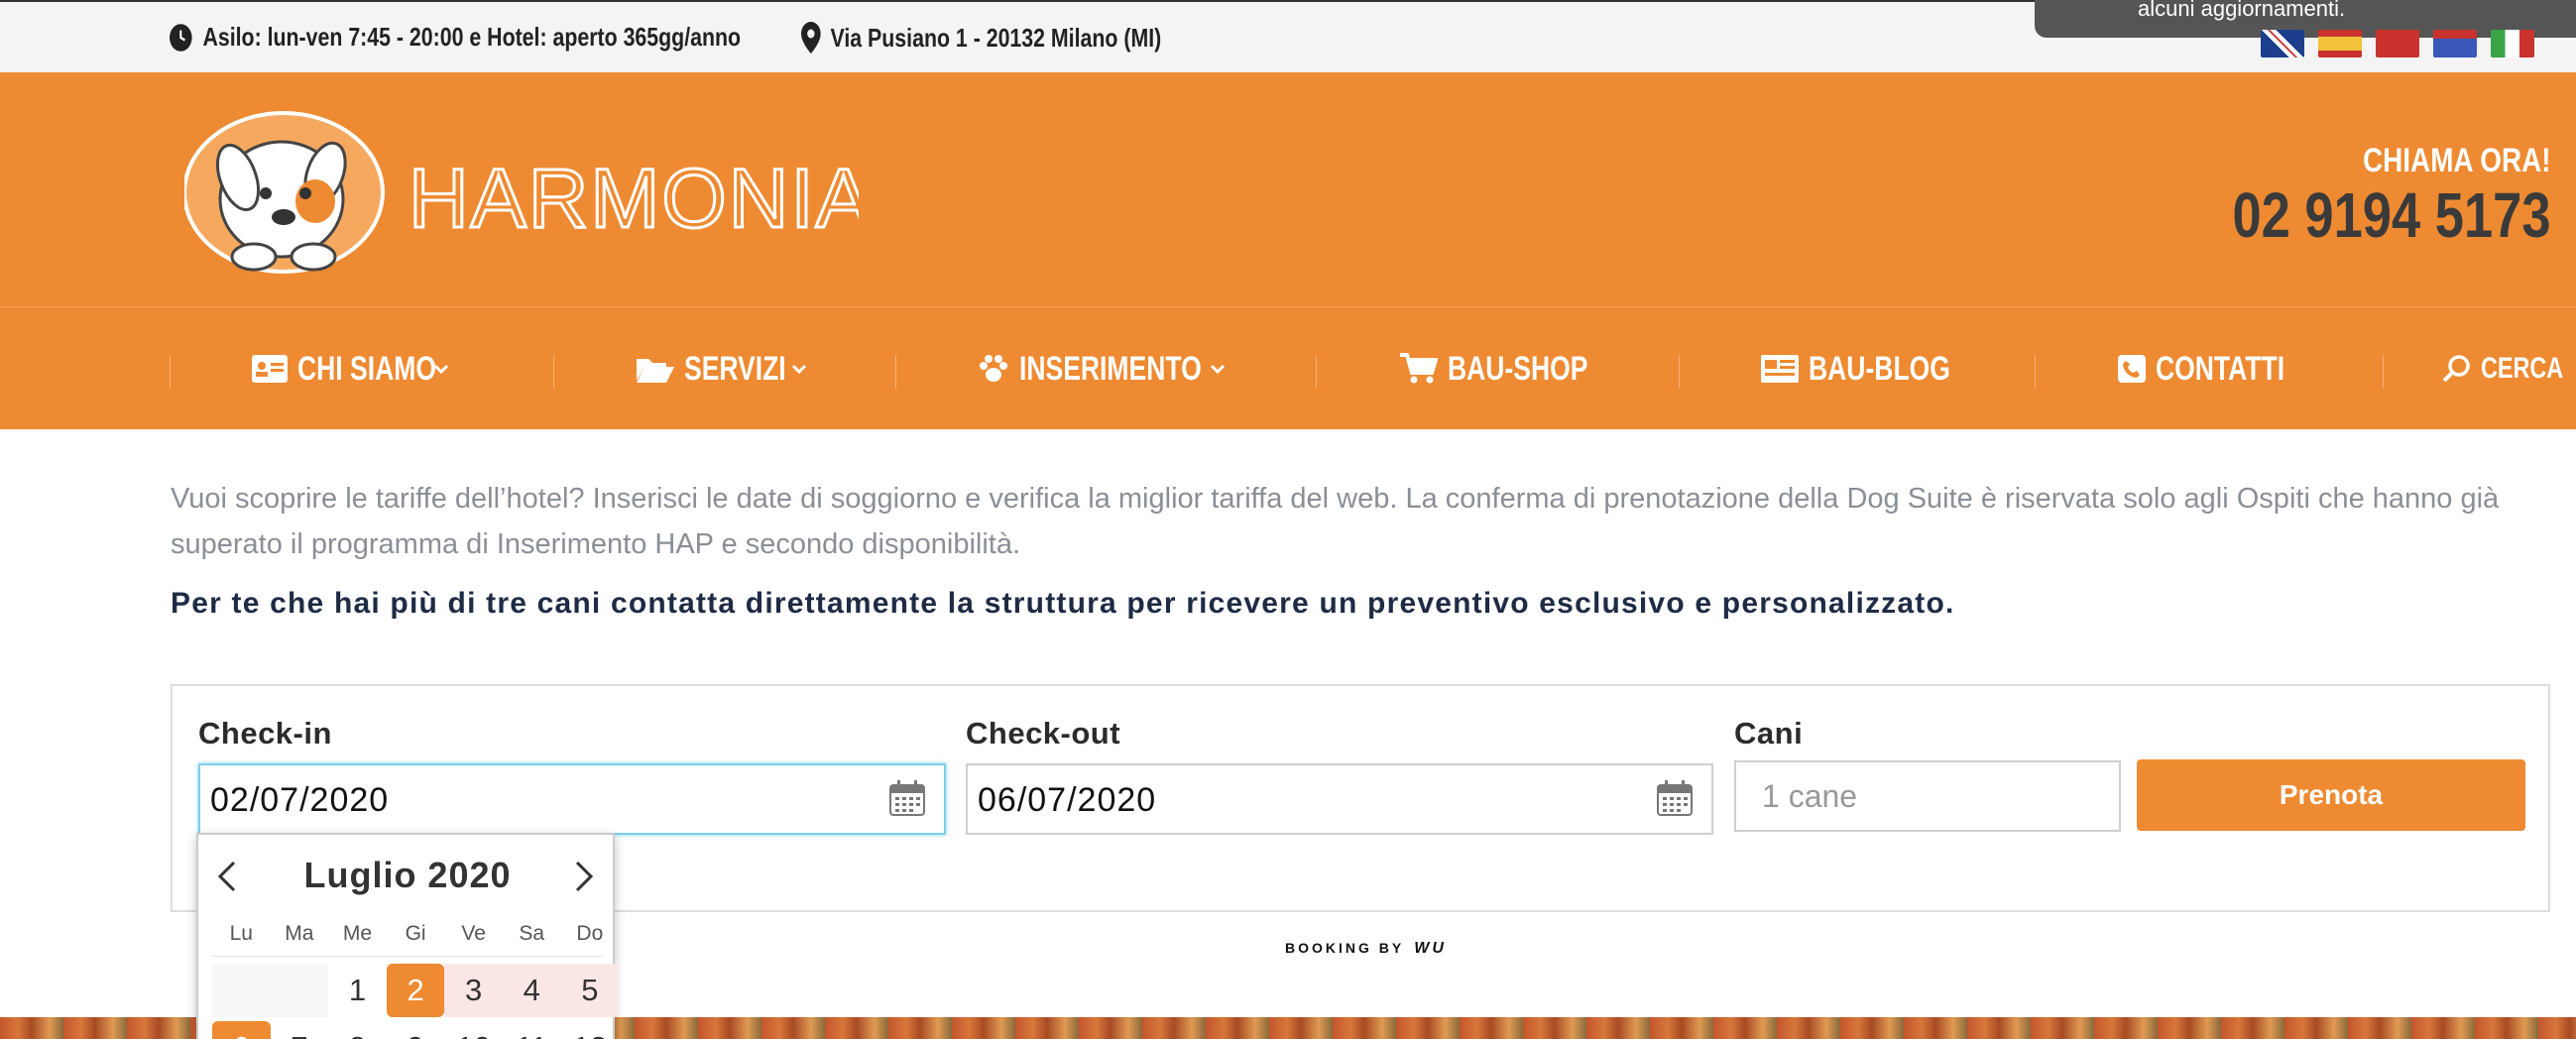  What do you see at coordinates (996, 38) in the screenshot?
I see `address-text: Via Pusiano 1 - 20132 Milano (MI)` at bounding box center [996, 38].